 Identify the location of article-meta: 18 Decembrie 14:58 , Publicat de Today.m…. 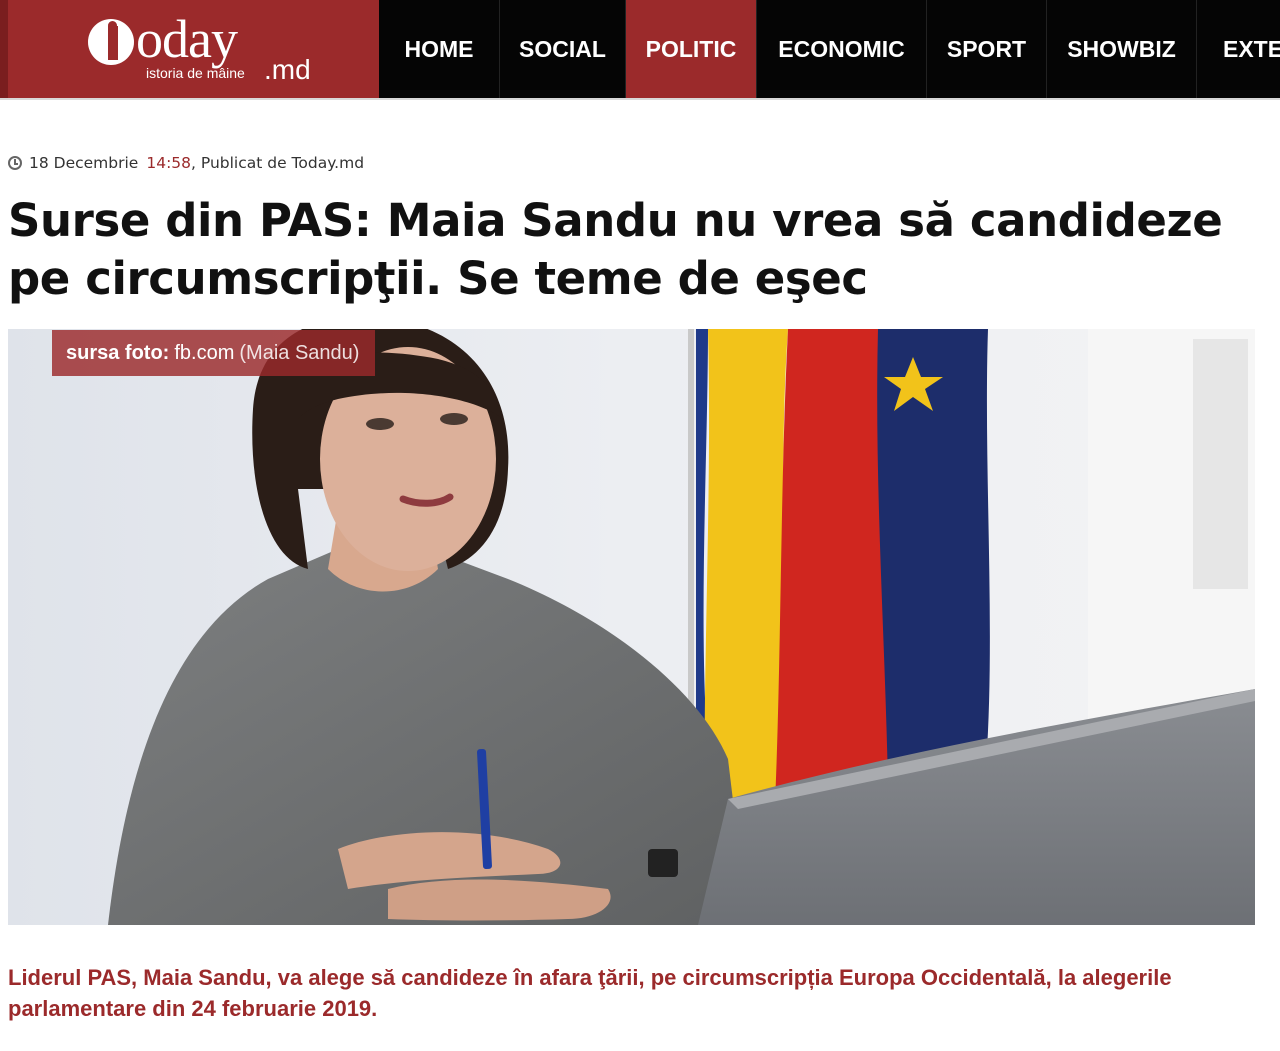
(186, 163).